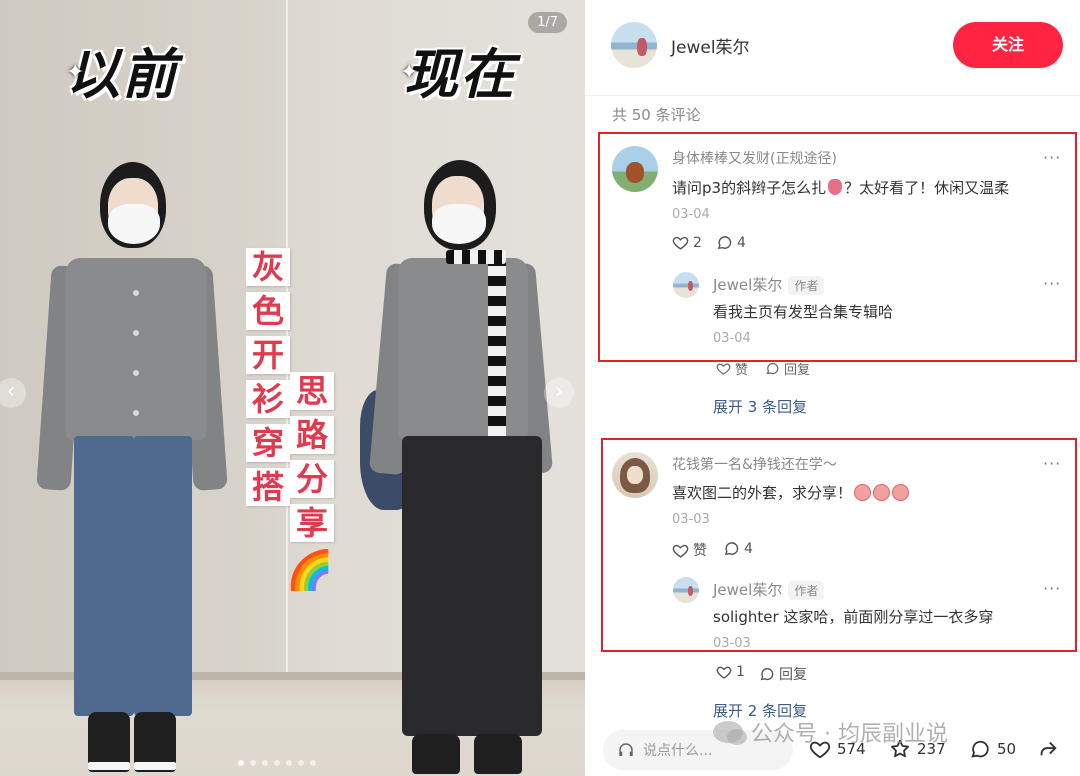 The height and width of the screenshot is (776, 1080). I want to click on caption-column-2: 思 路 分 享, so click(312, 457).